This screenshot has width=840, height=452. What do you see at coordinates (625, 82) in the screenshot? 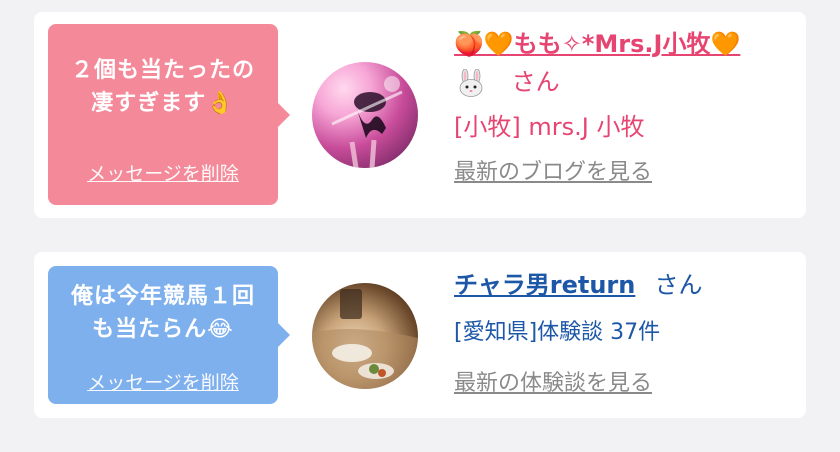
I see `honorific-row: さん` at bounding box center [625, 82].